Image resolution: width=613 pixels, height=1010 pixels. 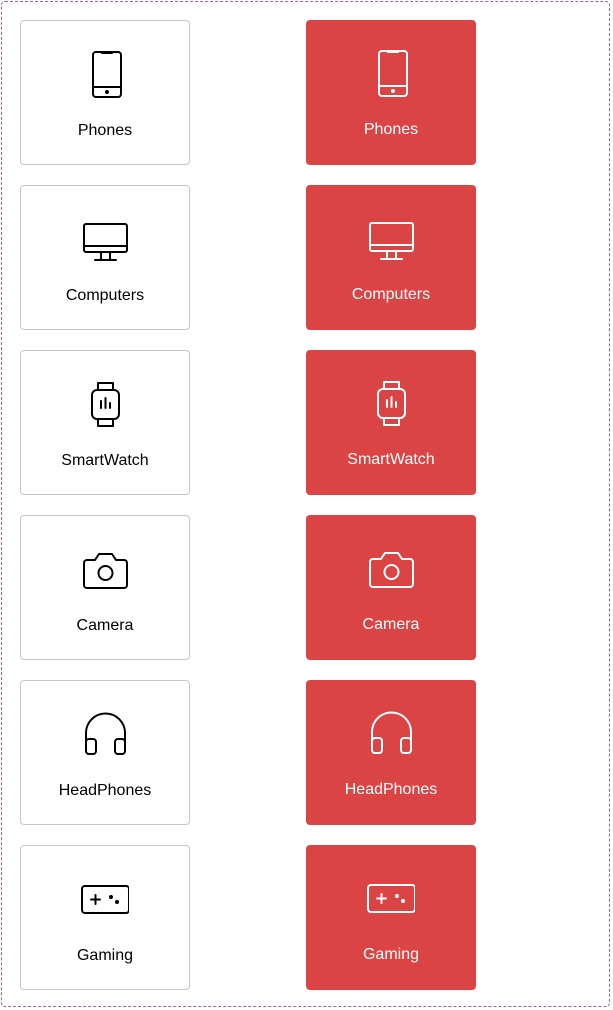 I want to click on category-card-camera-active: Camera, so click(x=391, y=587).